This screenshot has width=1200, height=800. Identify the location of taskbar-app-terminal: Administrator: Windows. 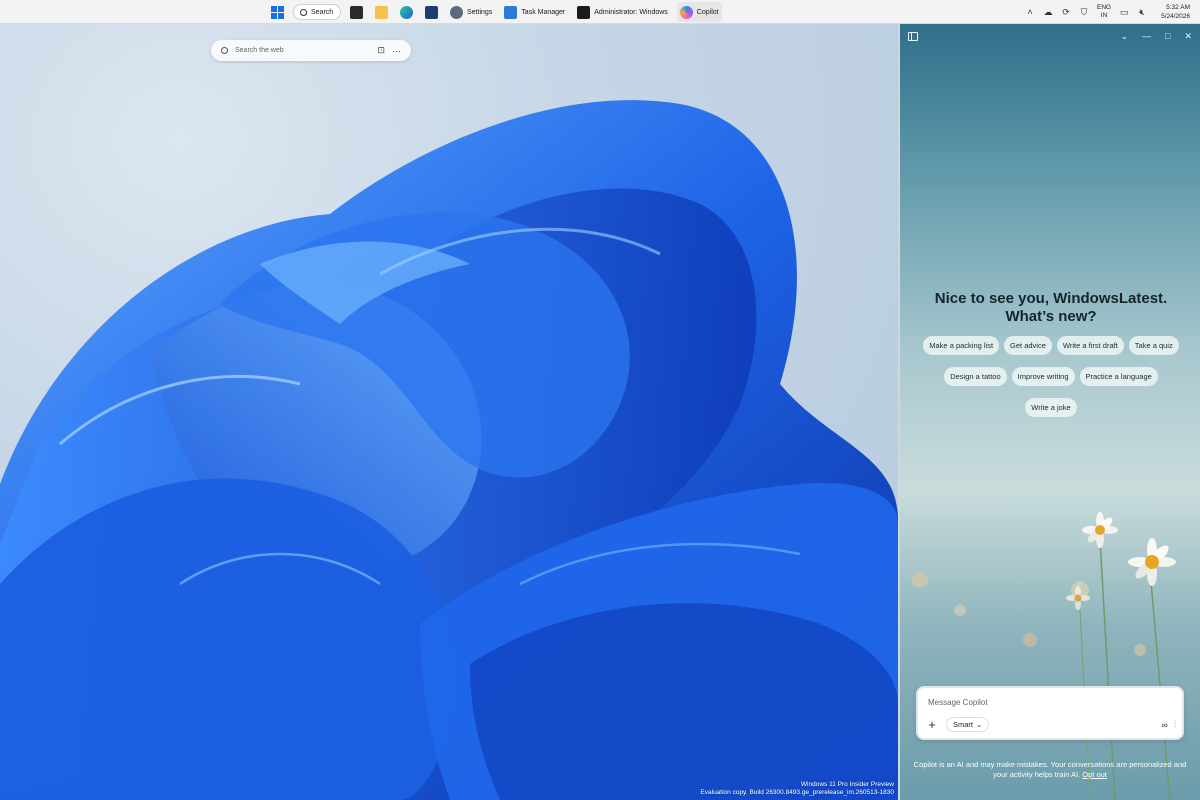
(622, 12).